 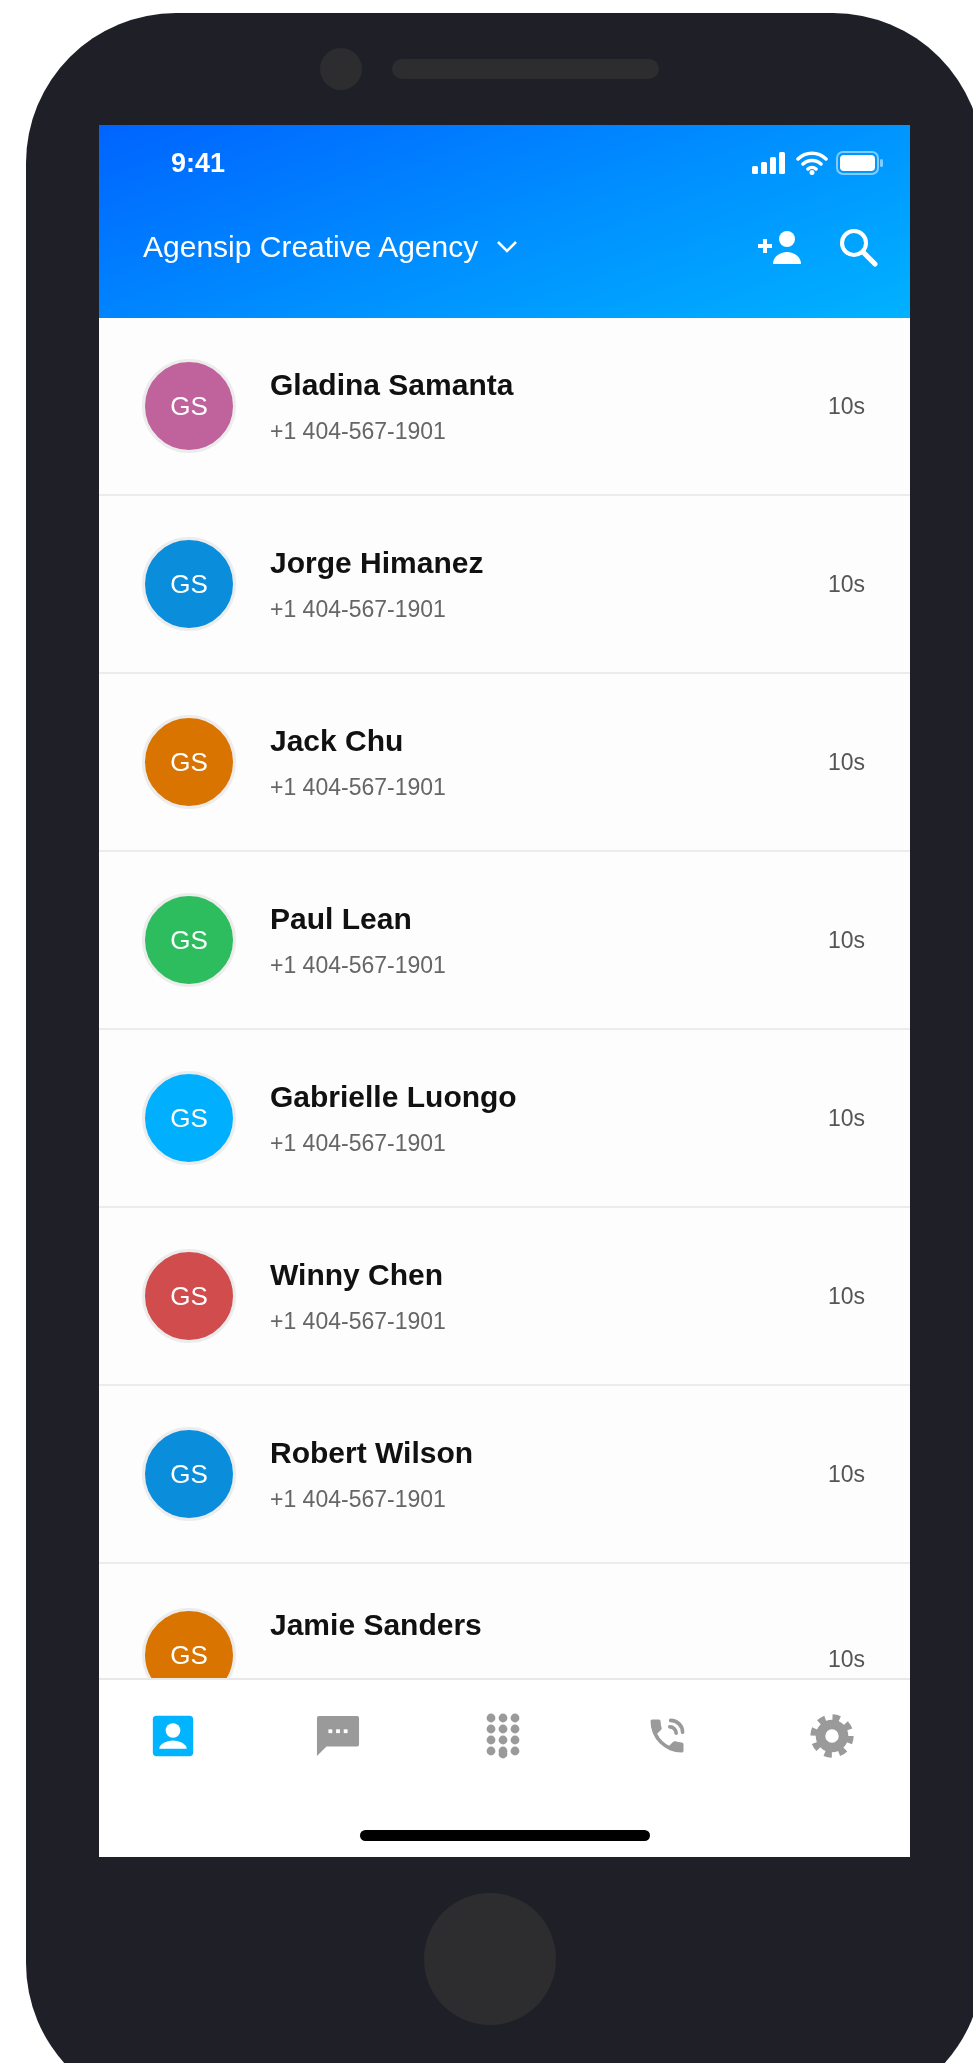 What do you see at coordinates (812, 163) in the screenshot?
I see `wifi-icon` at bounding box center [812, 163].